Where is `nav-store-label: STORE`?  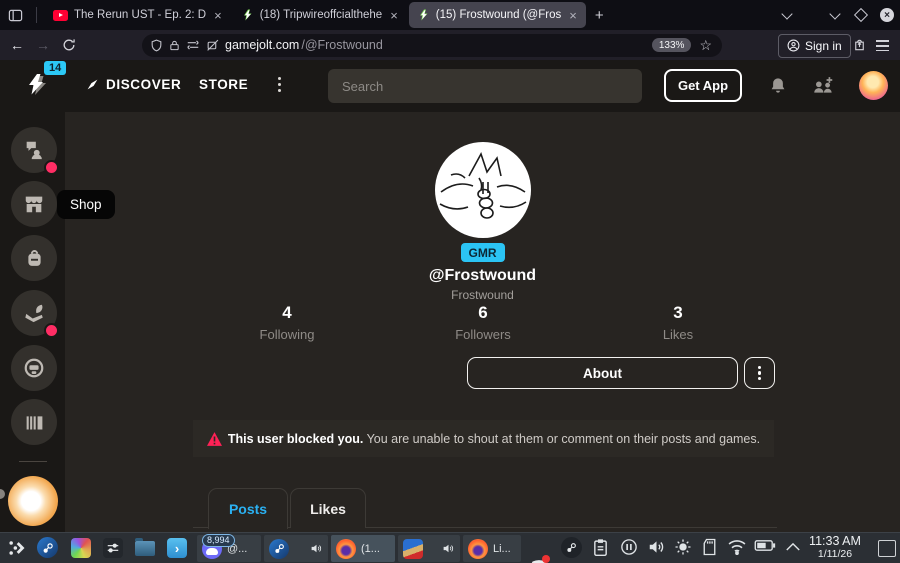 nav-store-label: STORE is located at coordinates (224, 84).